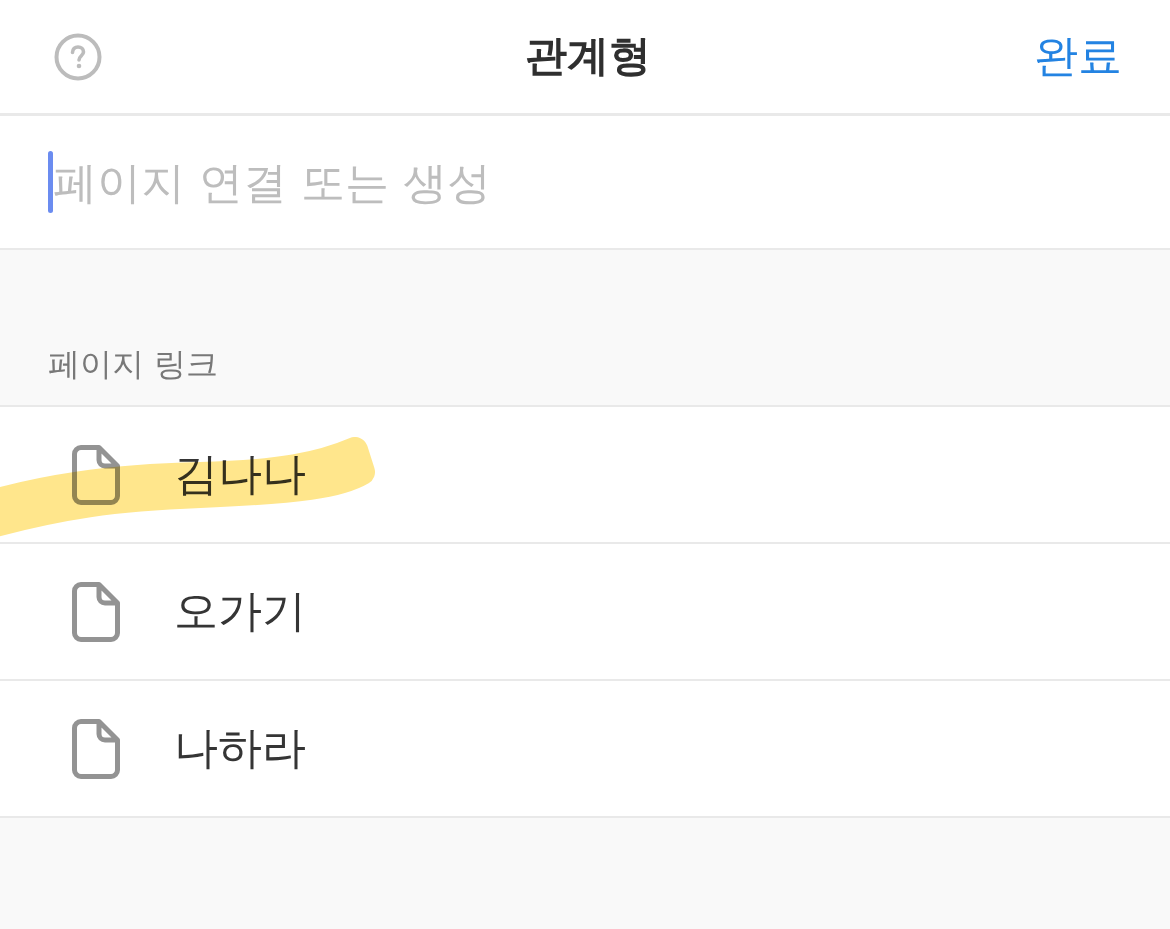 Image resolution: width=1170 pixels, height=929 pixels. What do you see at coordinates (585, 749) in the screenshot?
I see `page-list-item: 나하라` at bounding box center [585, 749].